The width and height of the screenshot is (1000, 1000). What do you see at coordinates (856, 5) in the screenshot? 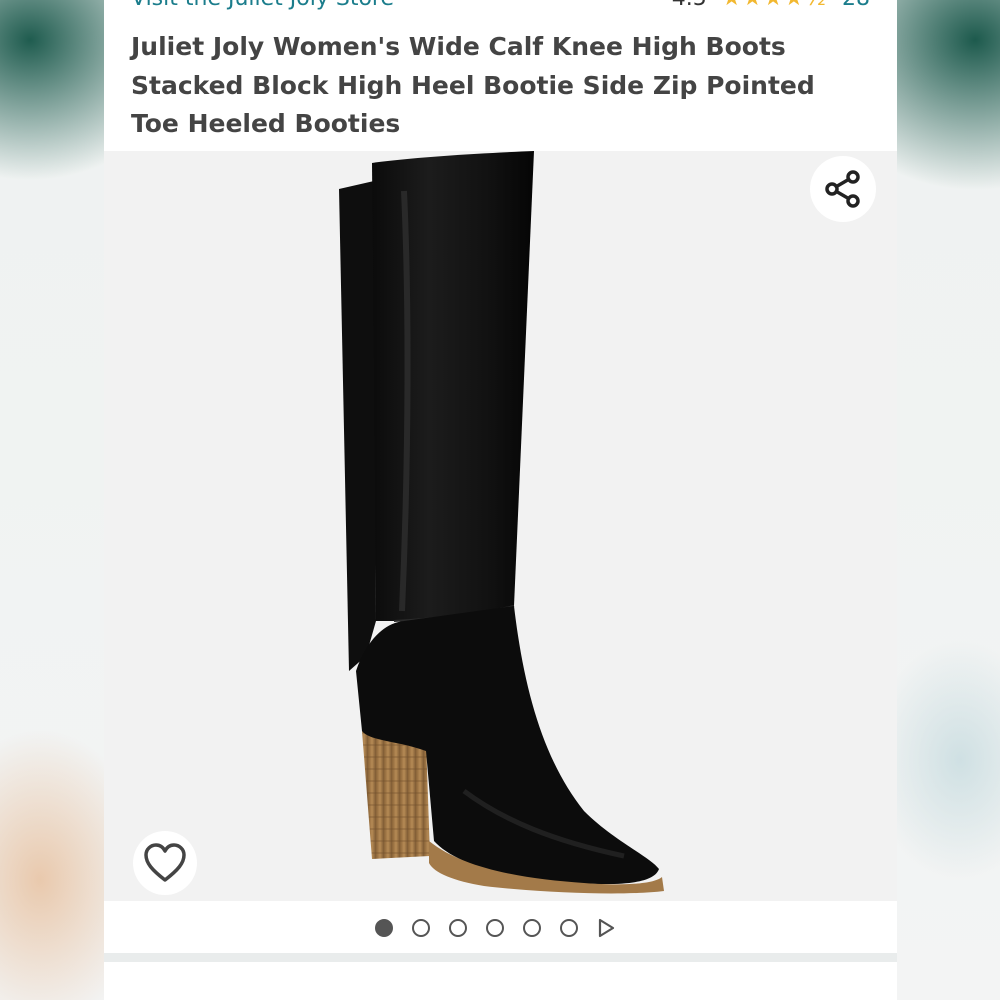
I see `rating-count: 28` at bounding box center [856, 5].